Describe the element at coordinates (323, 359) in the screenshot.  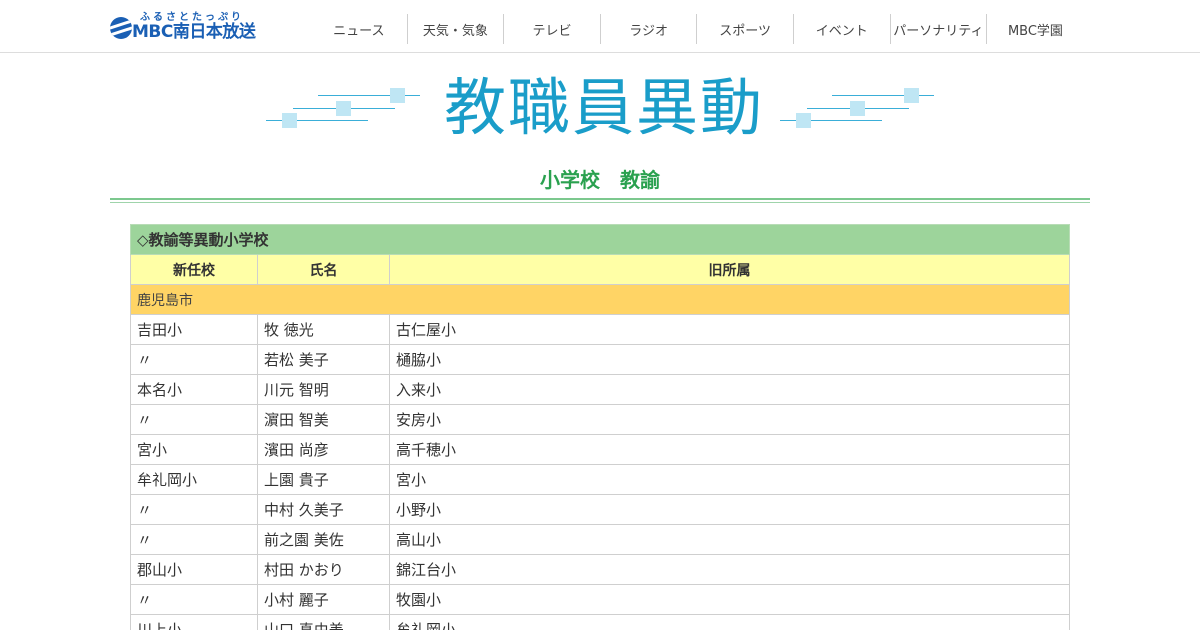
I see `cell-name: 若松 美子` at that location.